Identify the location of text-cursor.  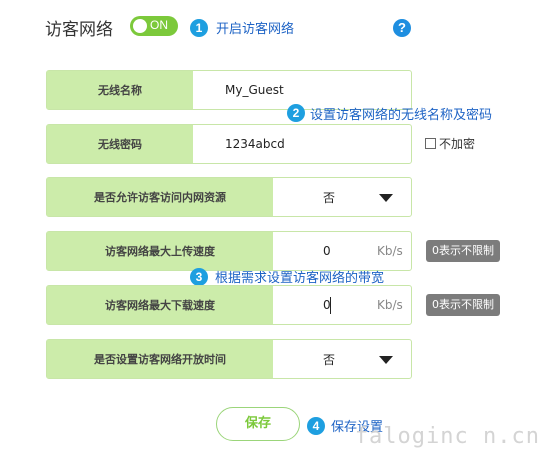
(330, 305).